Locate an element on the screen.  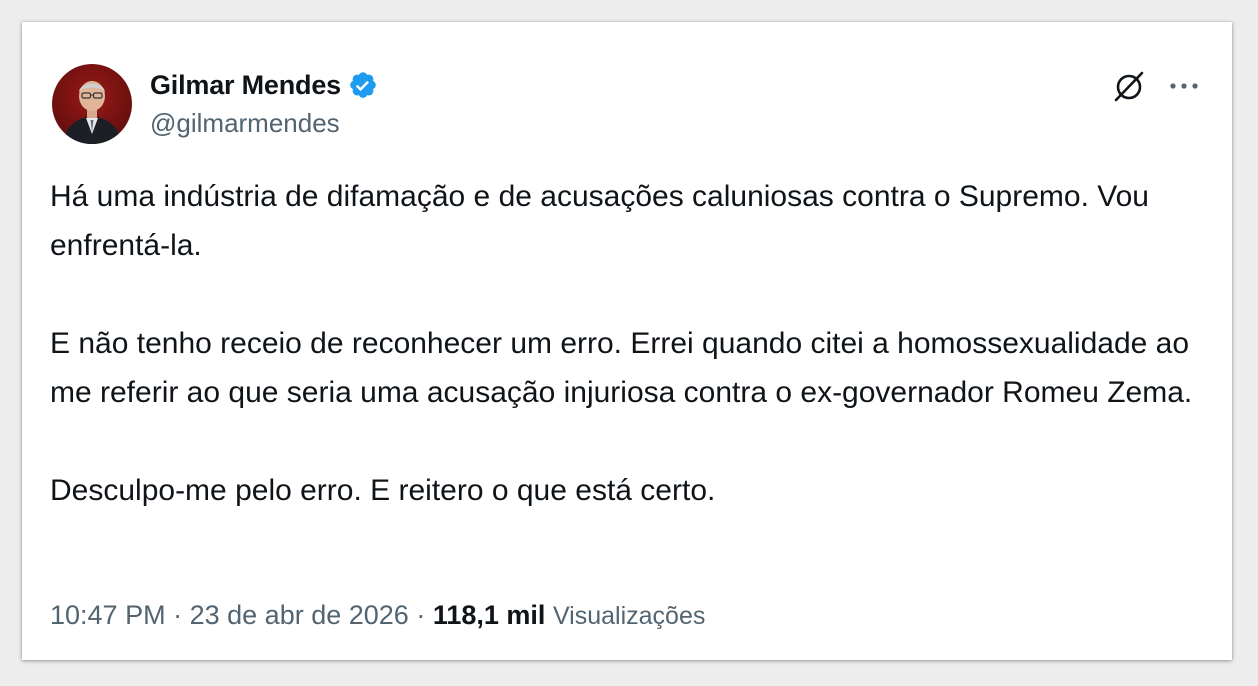
verified-badge-icon is located at coordinates (363, 85).